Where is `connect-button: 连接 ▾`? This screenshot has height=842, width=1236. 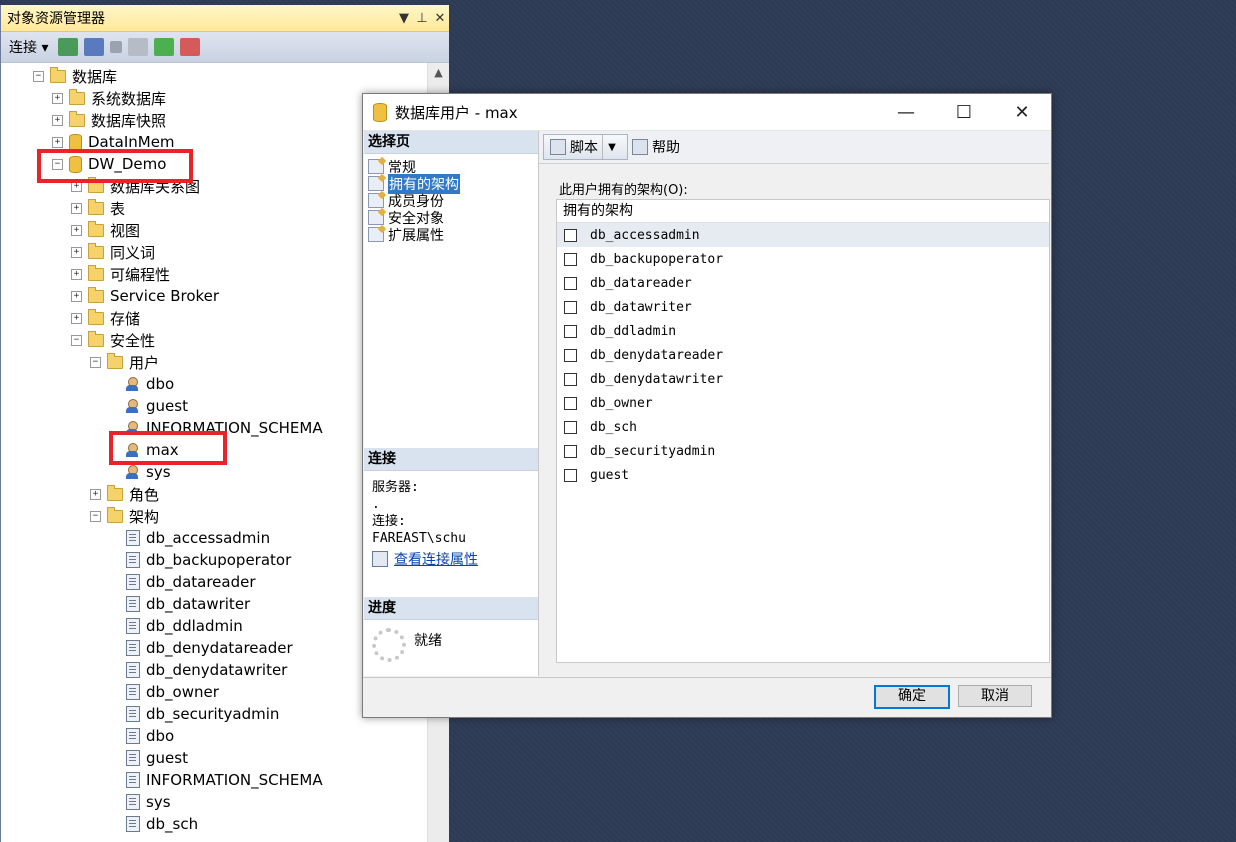
connect-button: 连接 ▾ is located at coordinates (28, 47).